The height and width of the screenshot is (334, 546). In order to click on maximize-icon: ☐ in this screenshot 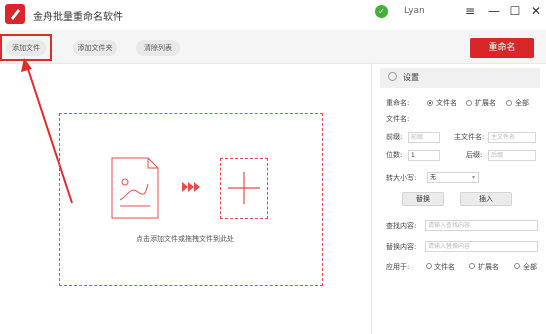, I will do `click(515, 11)`.